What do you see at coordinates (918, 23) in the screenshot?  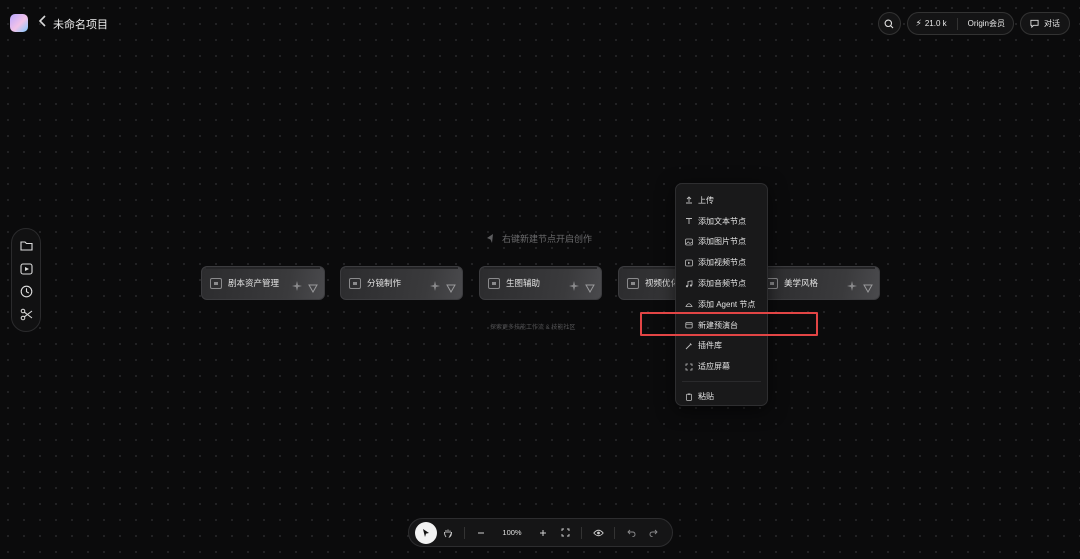 I see `lightning-icon: ⚡` at bounding box center [918, 23].